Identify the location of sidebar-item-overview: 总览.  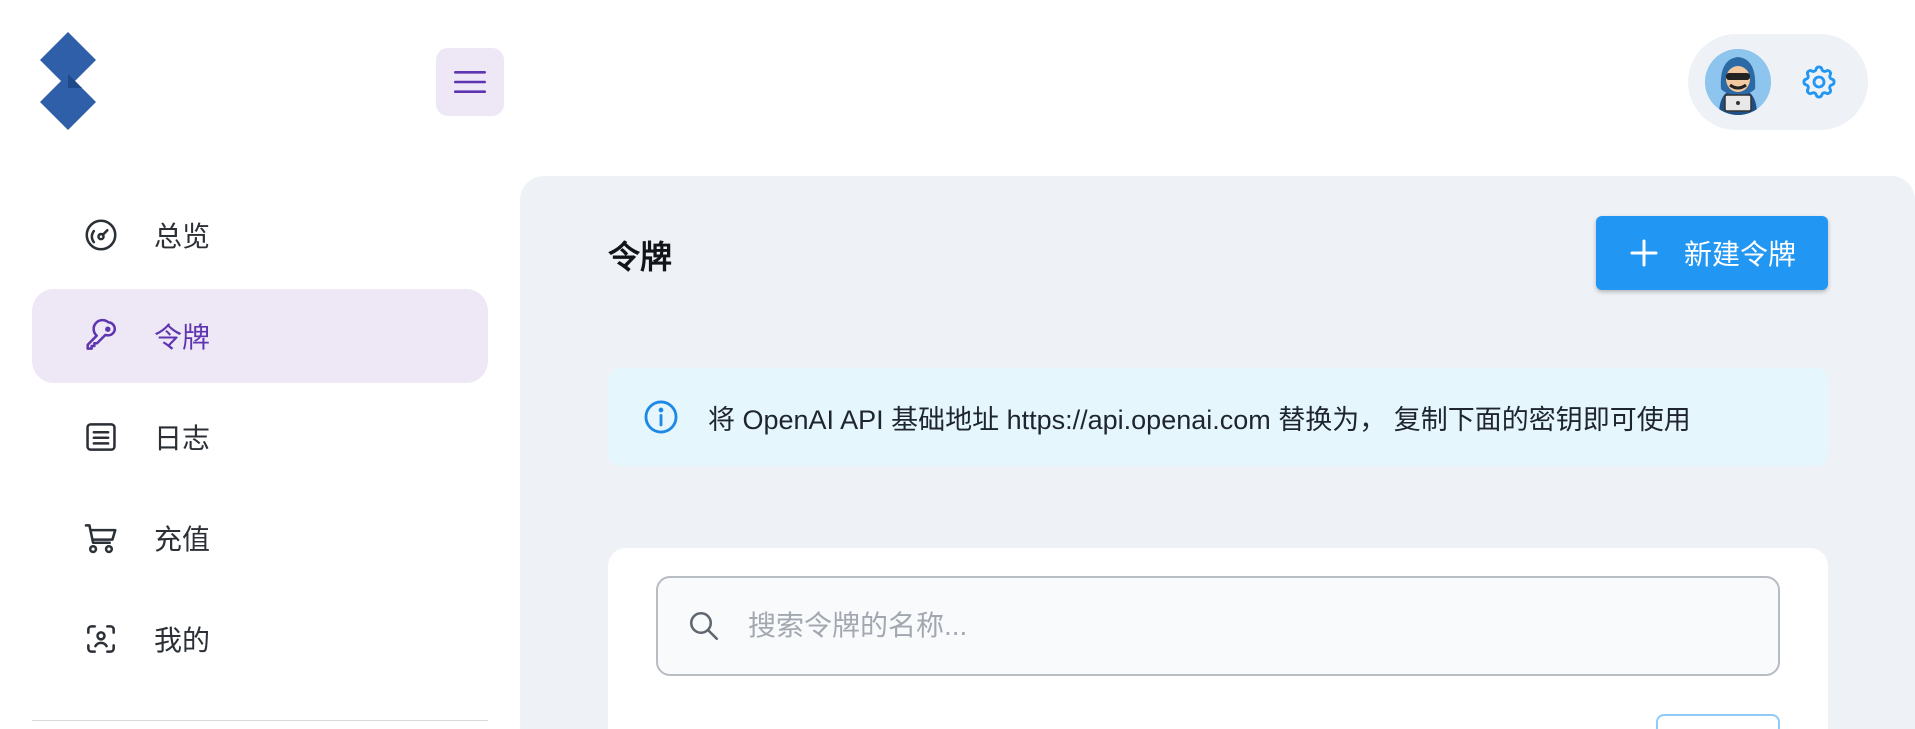
(260, 235).